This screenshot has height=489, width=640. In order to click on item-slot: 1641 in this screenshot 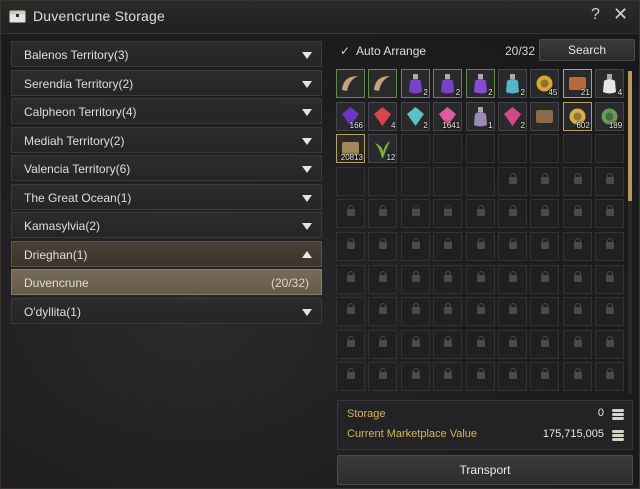, I will do `click(448, 116)`.